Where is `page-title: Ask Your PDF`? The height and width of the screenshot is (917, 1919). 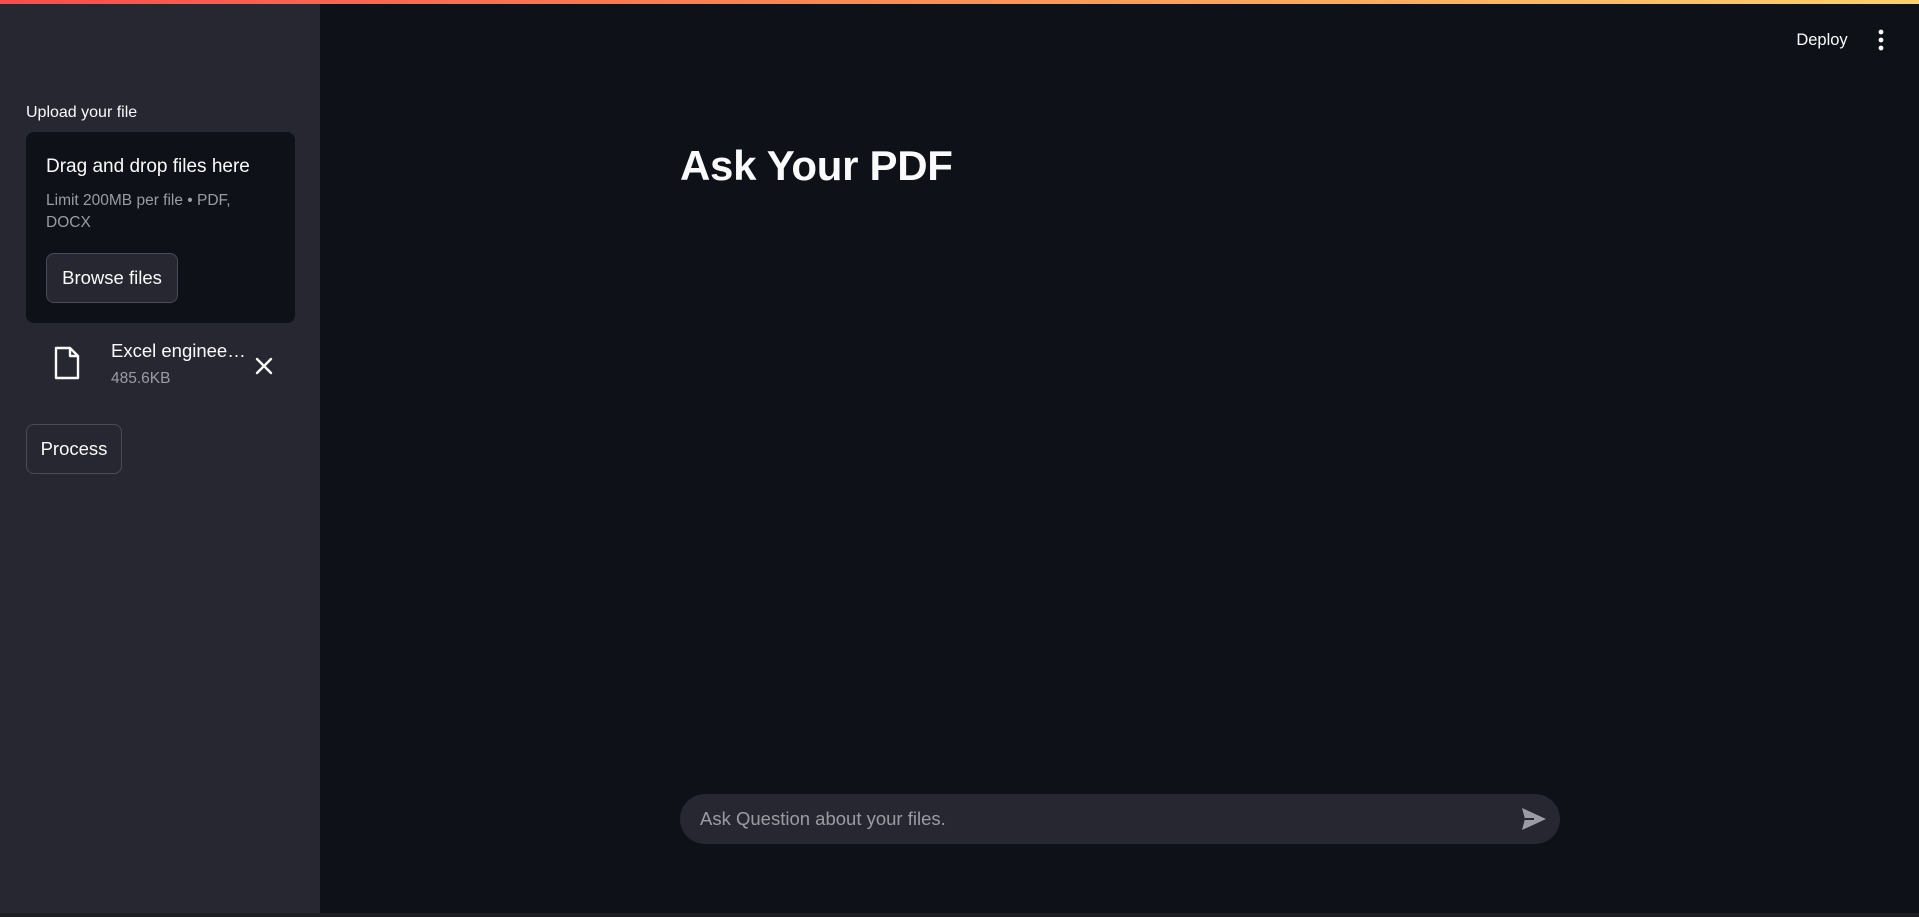 page-title: Ask Your PDF is located at coordinates (816, 165).